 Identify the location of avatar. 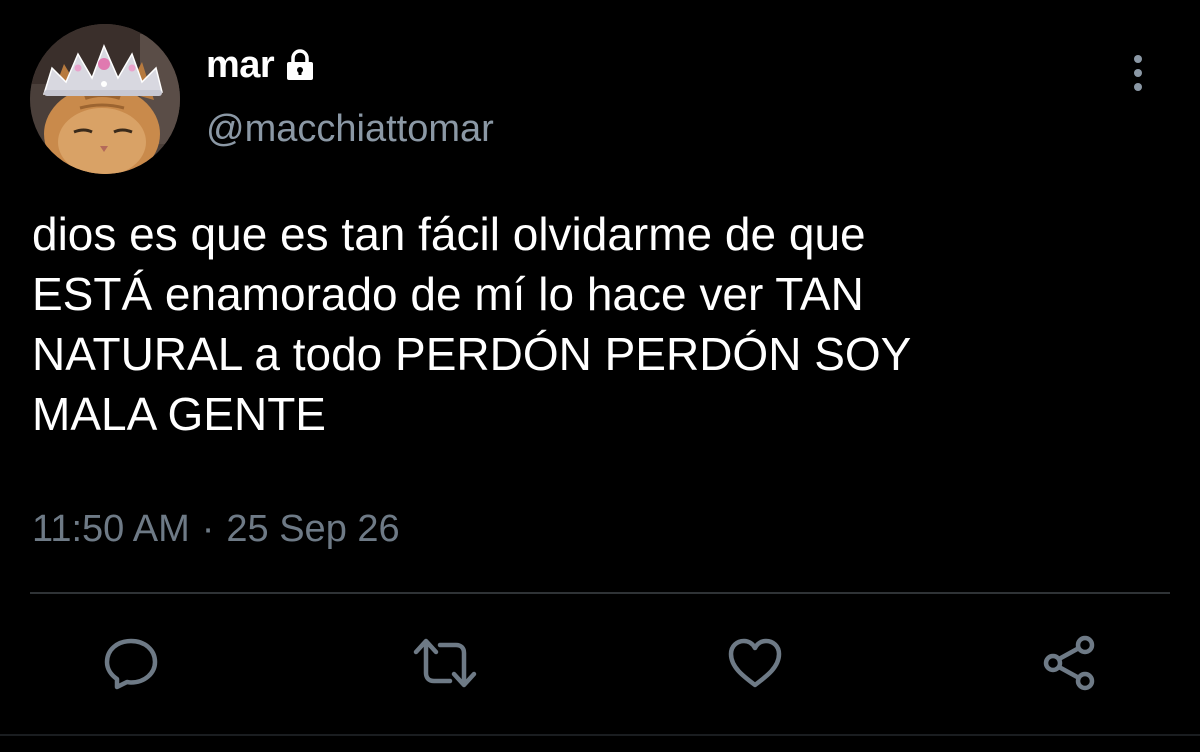
(105, 99).